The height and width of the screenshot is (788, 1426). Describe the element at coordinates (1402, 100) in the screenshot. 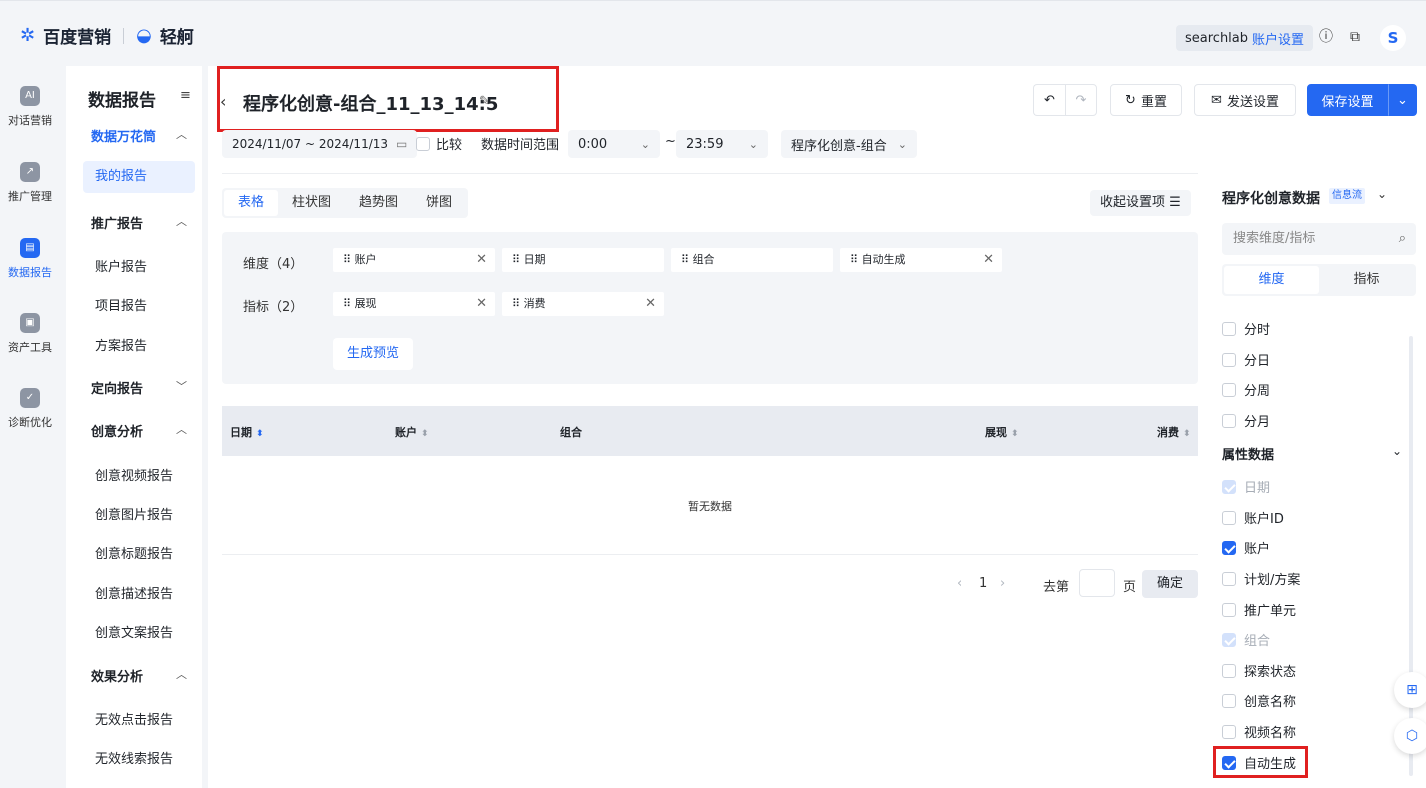

I see `save-dropdown-button: ⌄` at that location.